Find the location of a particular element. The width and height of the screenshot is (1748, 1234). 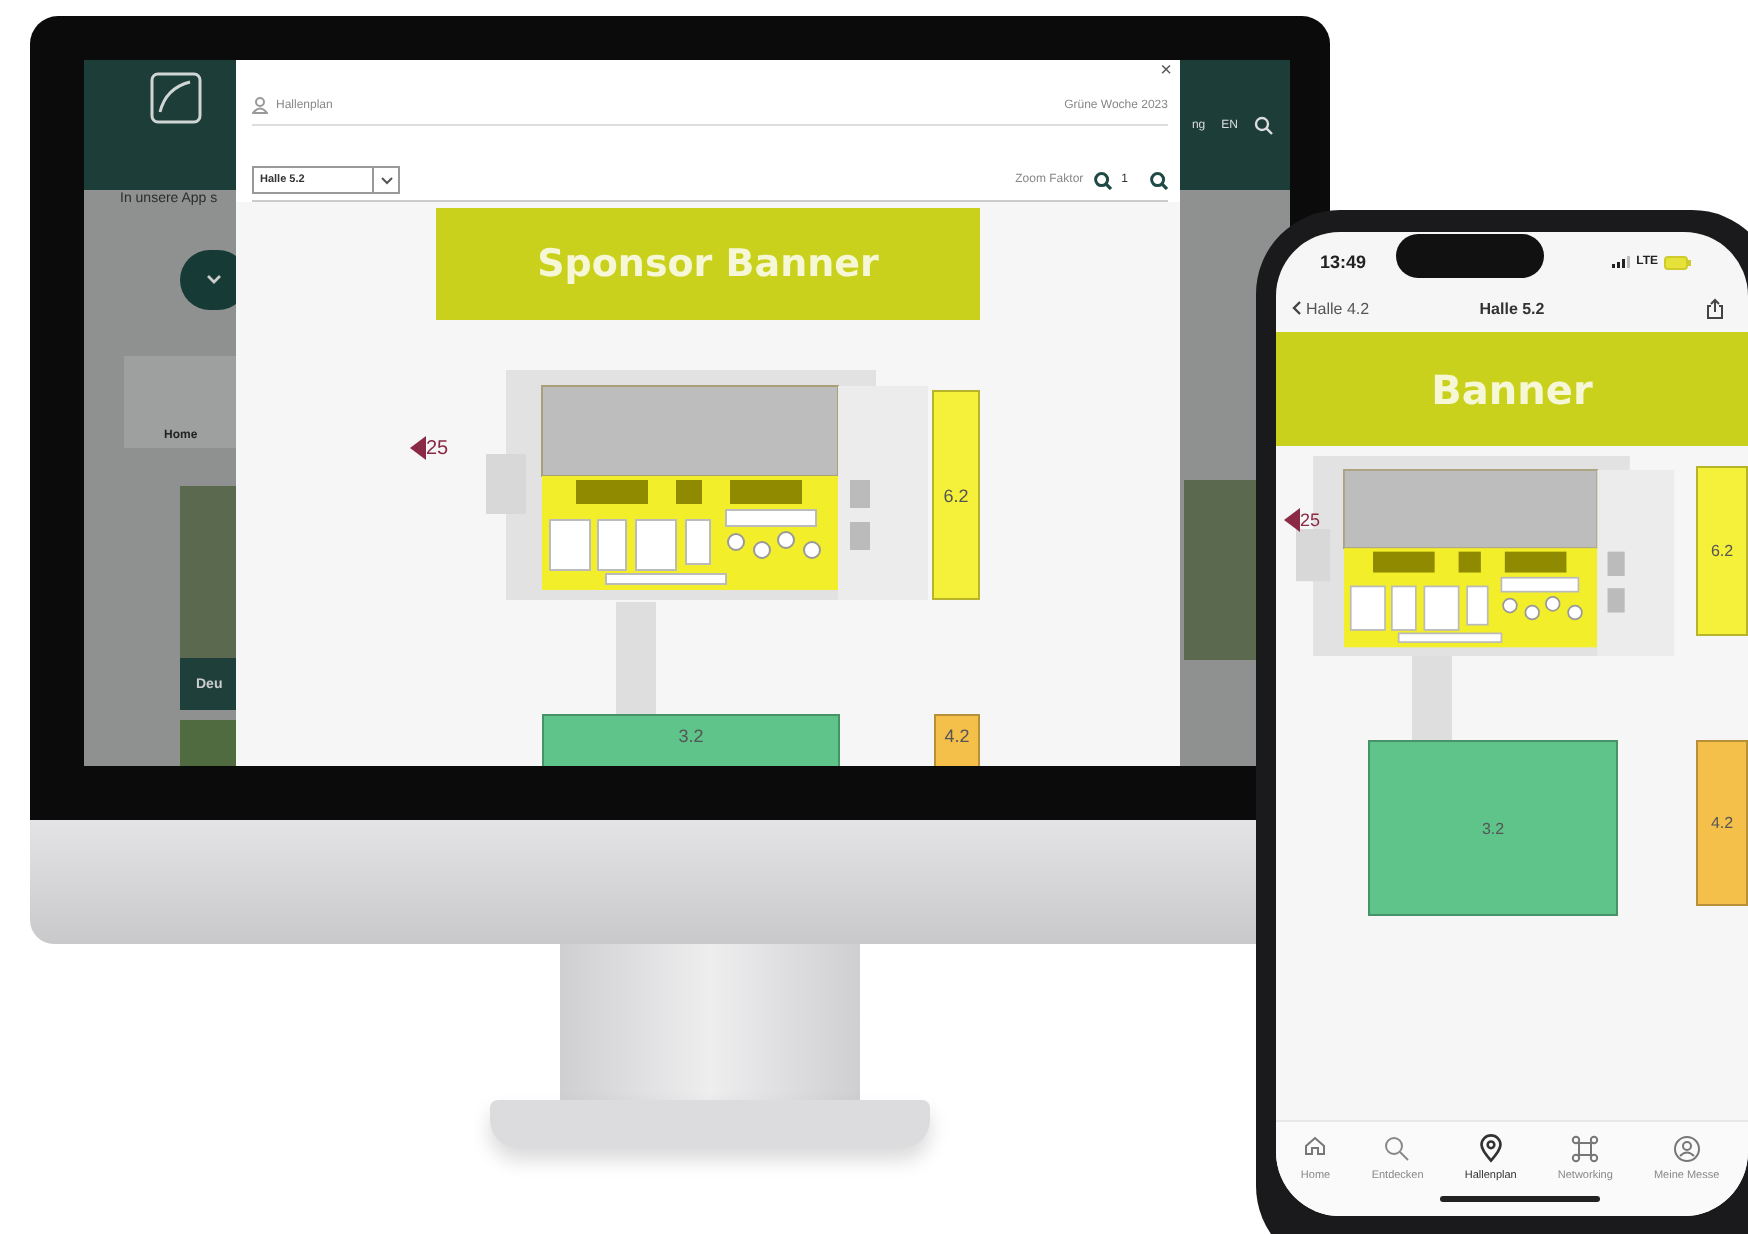

signal-icon is located at coordinates (1621, 262).